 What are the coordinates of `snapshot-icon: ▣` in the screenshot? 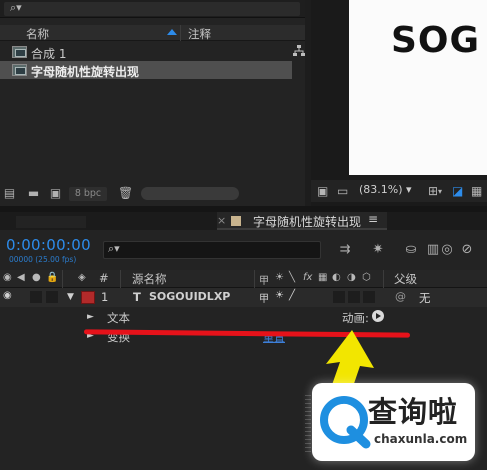 It's located at (322, 191).